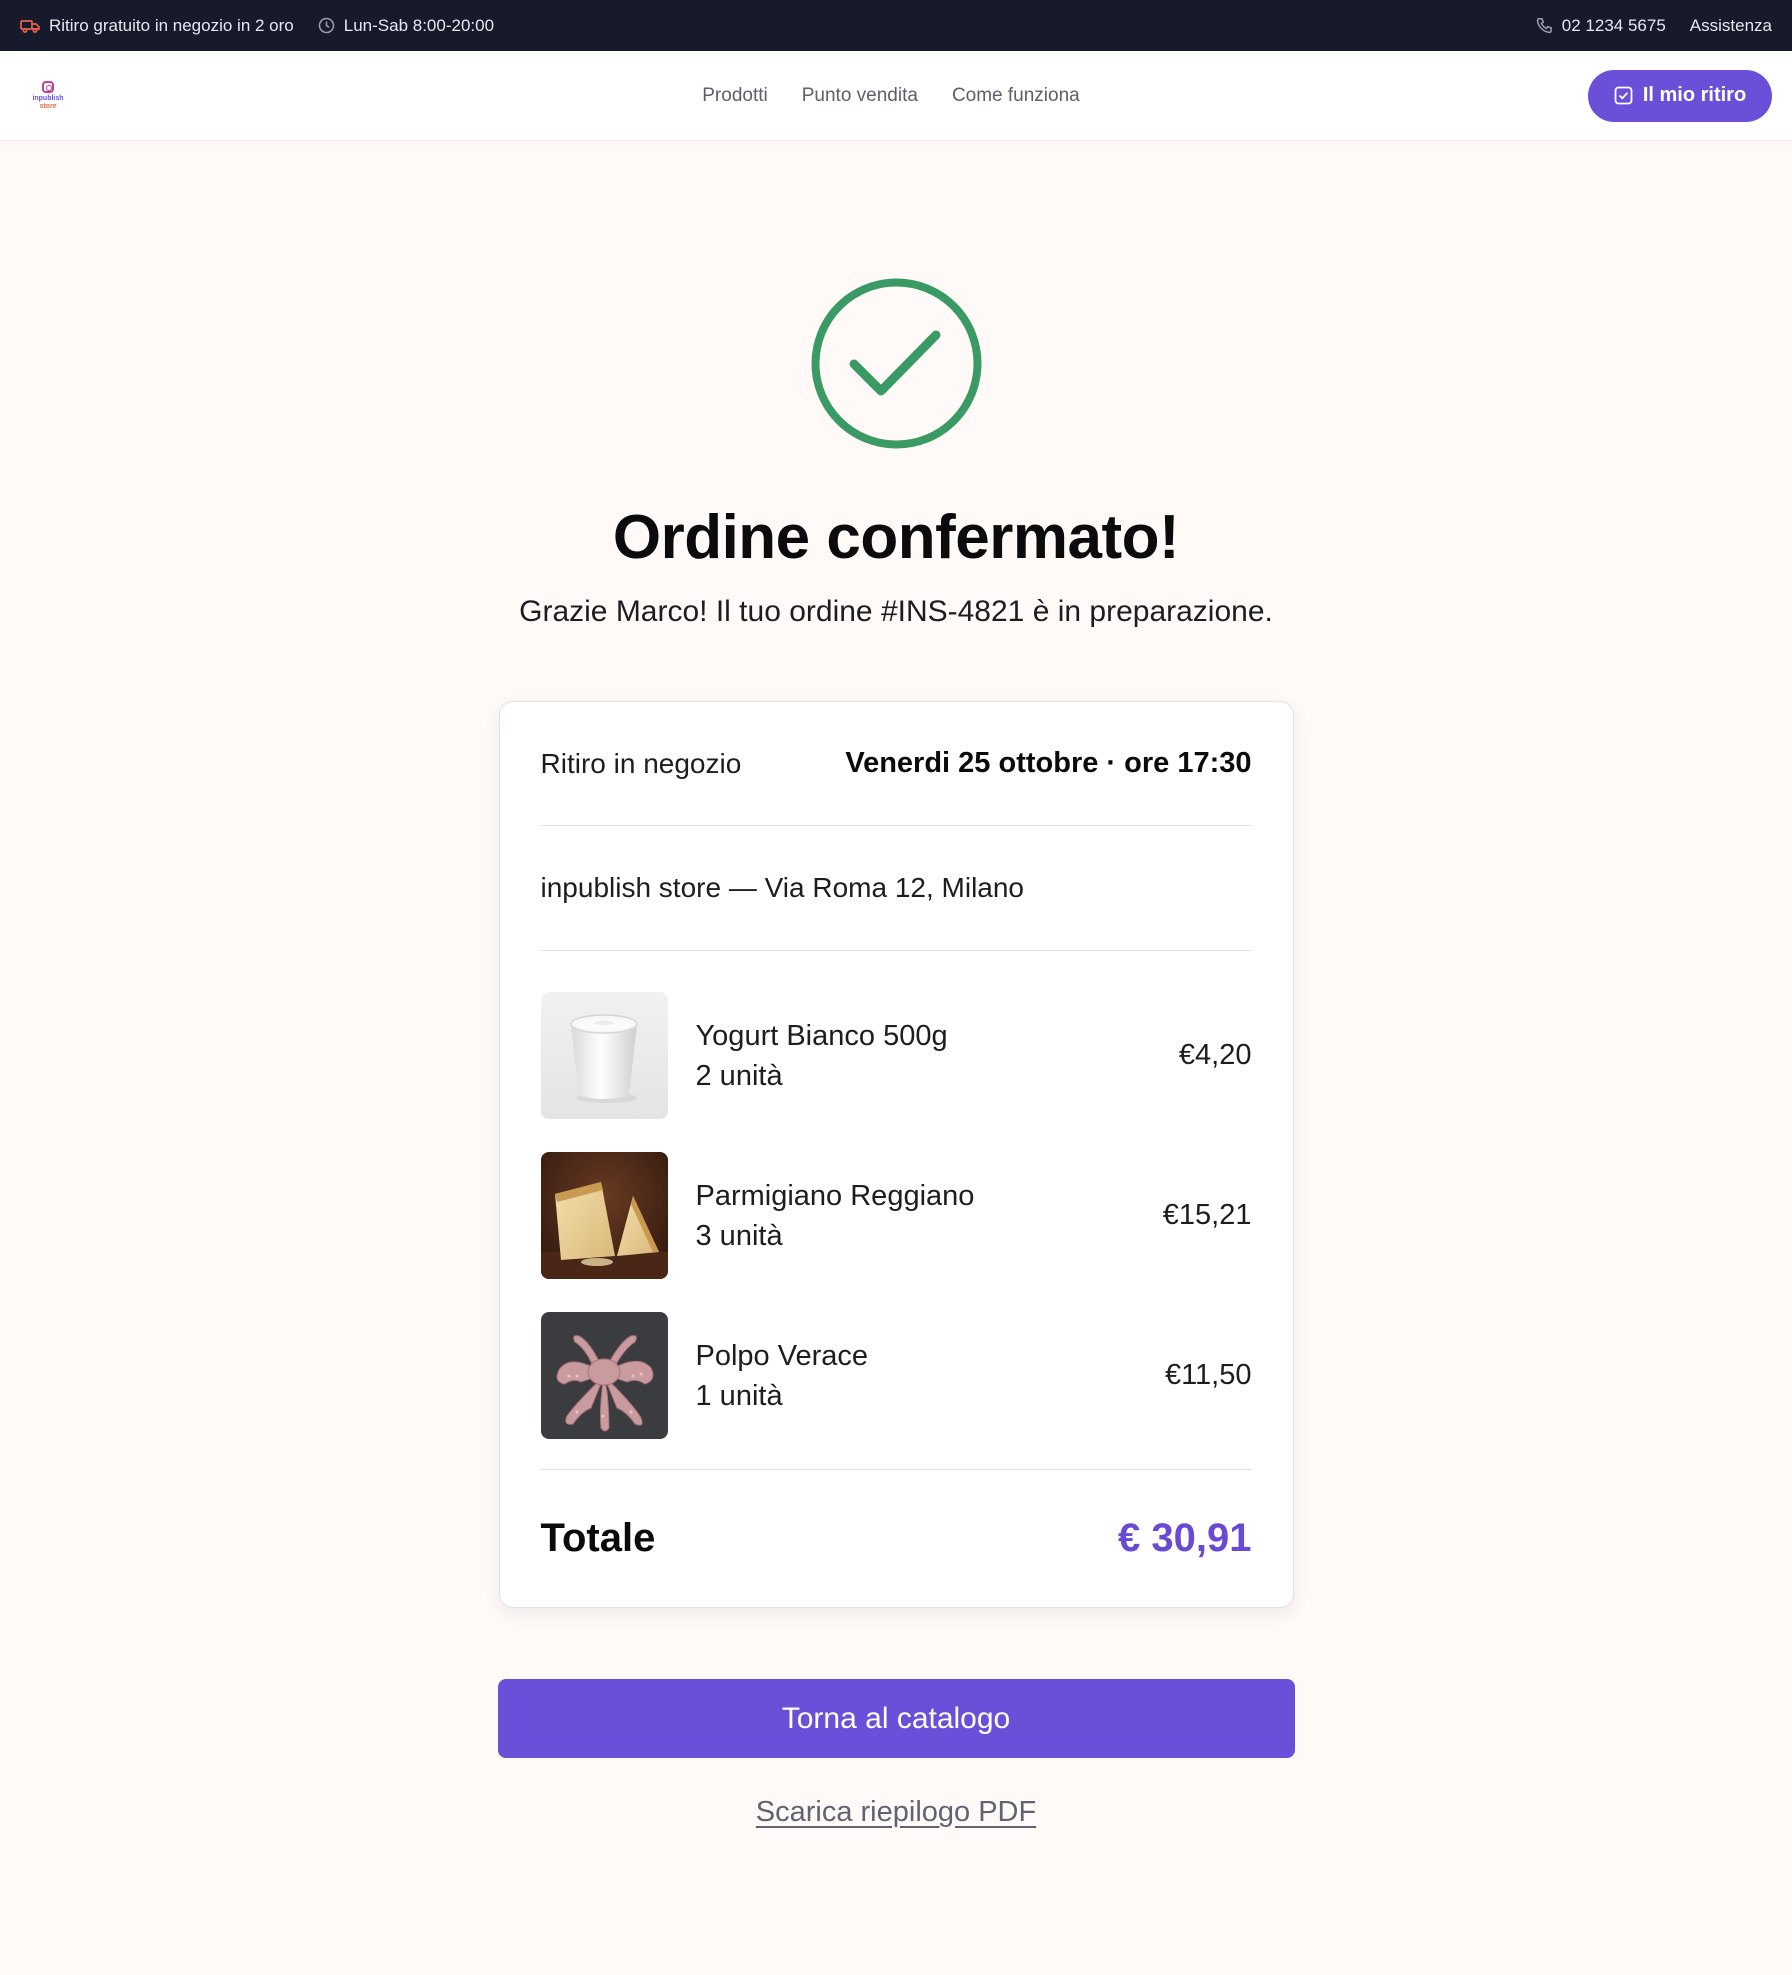 This screenshot has width=1792, height=1975. What do you see at coordinates (1544, 26) in the screenshot?
I see `phone-icon` at bounding box center [1544, 26].